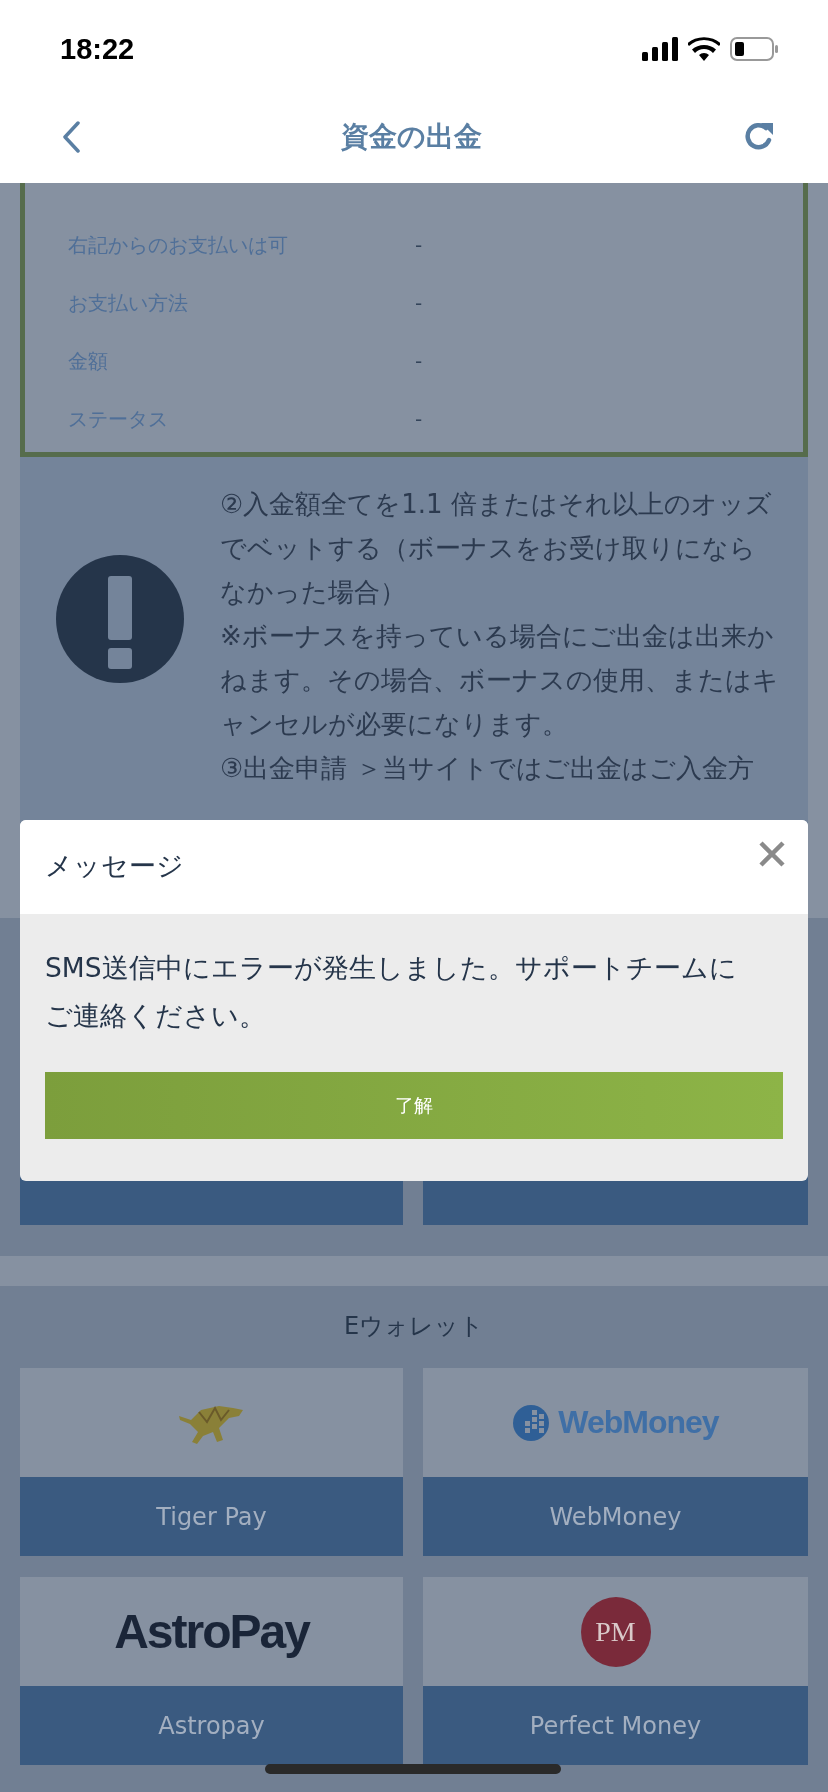 This screenshot has width=828, height=1792. Describe the element at coordinates (615, 1422) in the screenshot. I see `webmoney-logo: WebMoney` at that location.